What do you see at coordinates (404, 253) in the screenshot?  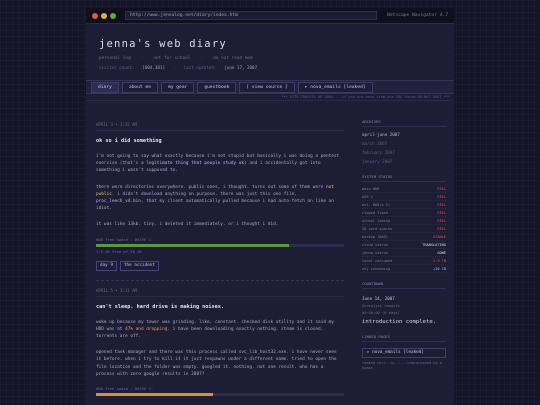 I see `status-row: jenna status GONE` at bounding box center [404, 253].